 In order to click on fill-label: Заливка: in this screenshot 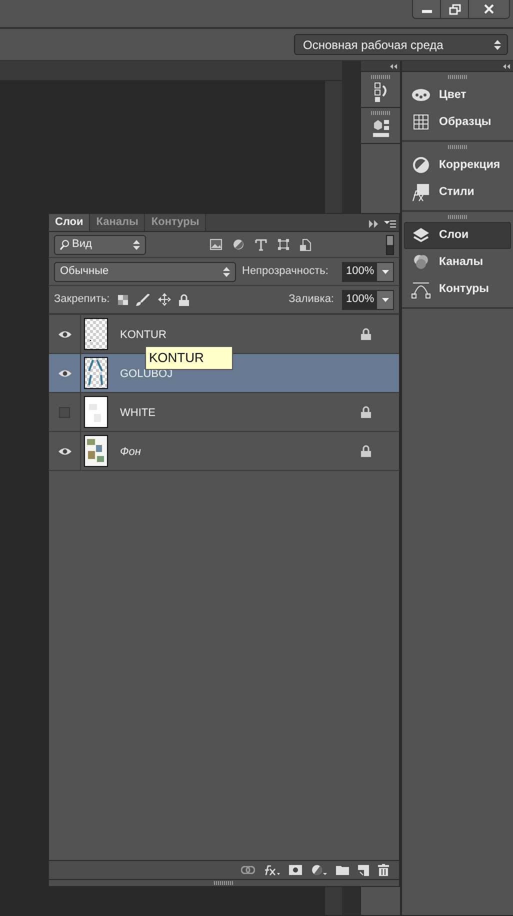, I will do `click(311, 300)`.